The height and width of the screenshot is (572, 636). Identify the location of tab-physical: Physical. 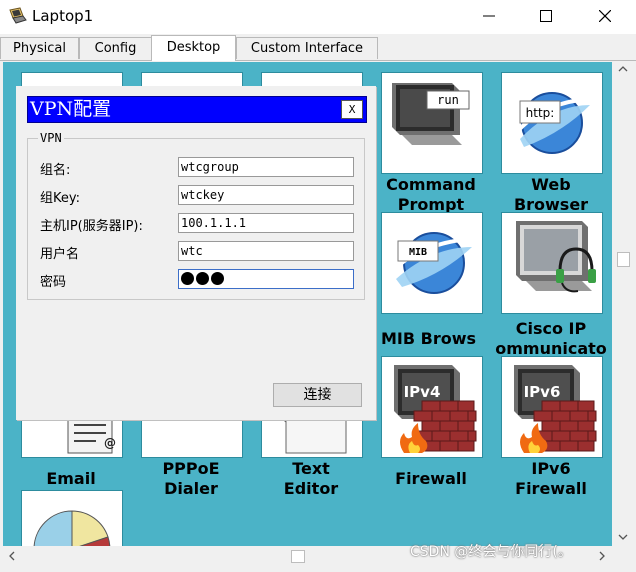
(39, 48).